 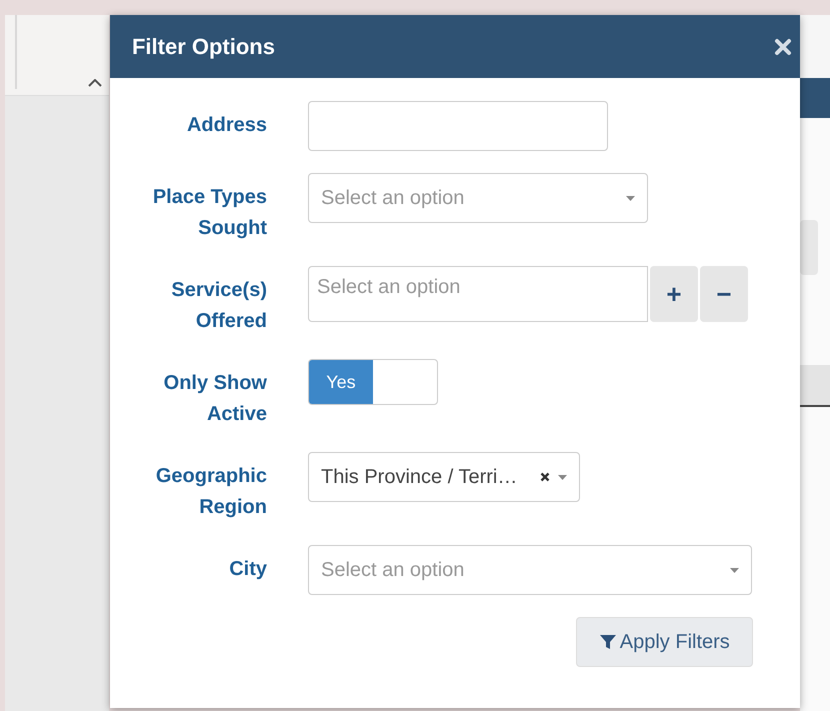 I want to click on toggle-switch: Yes, so click(x=373, y=382).